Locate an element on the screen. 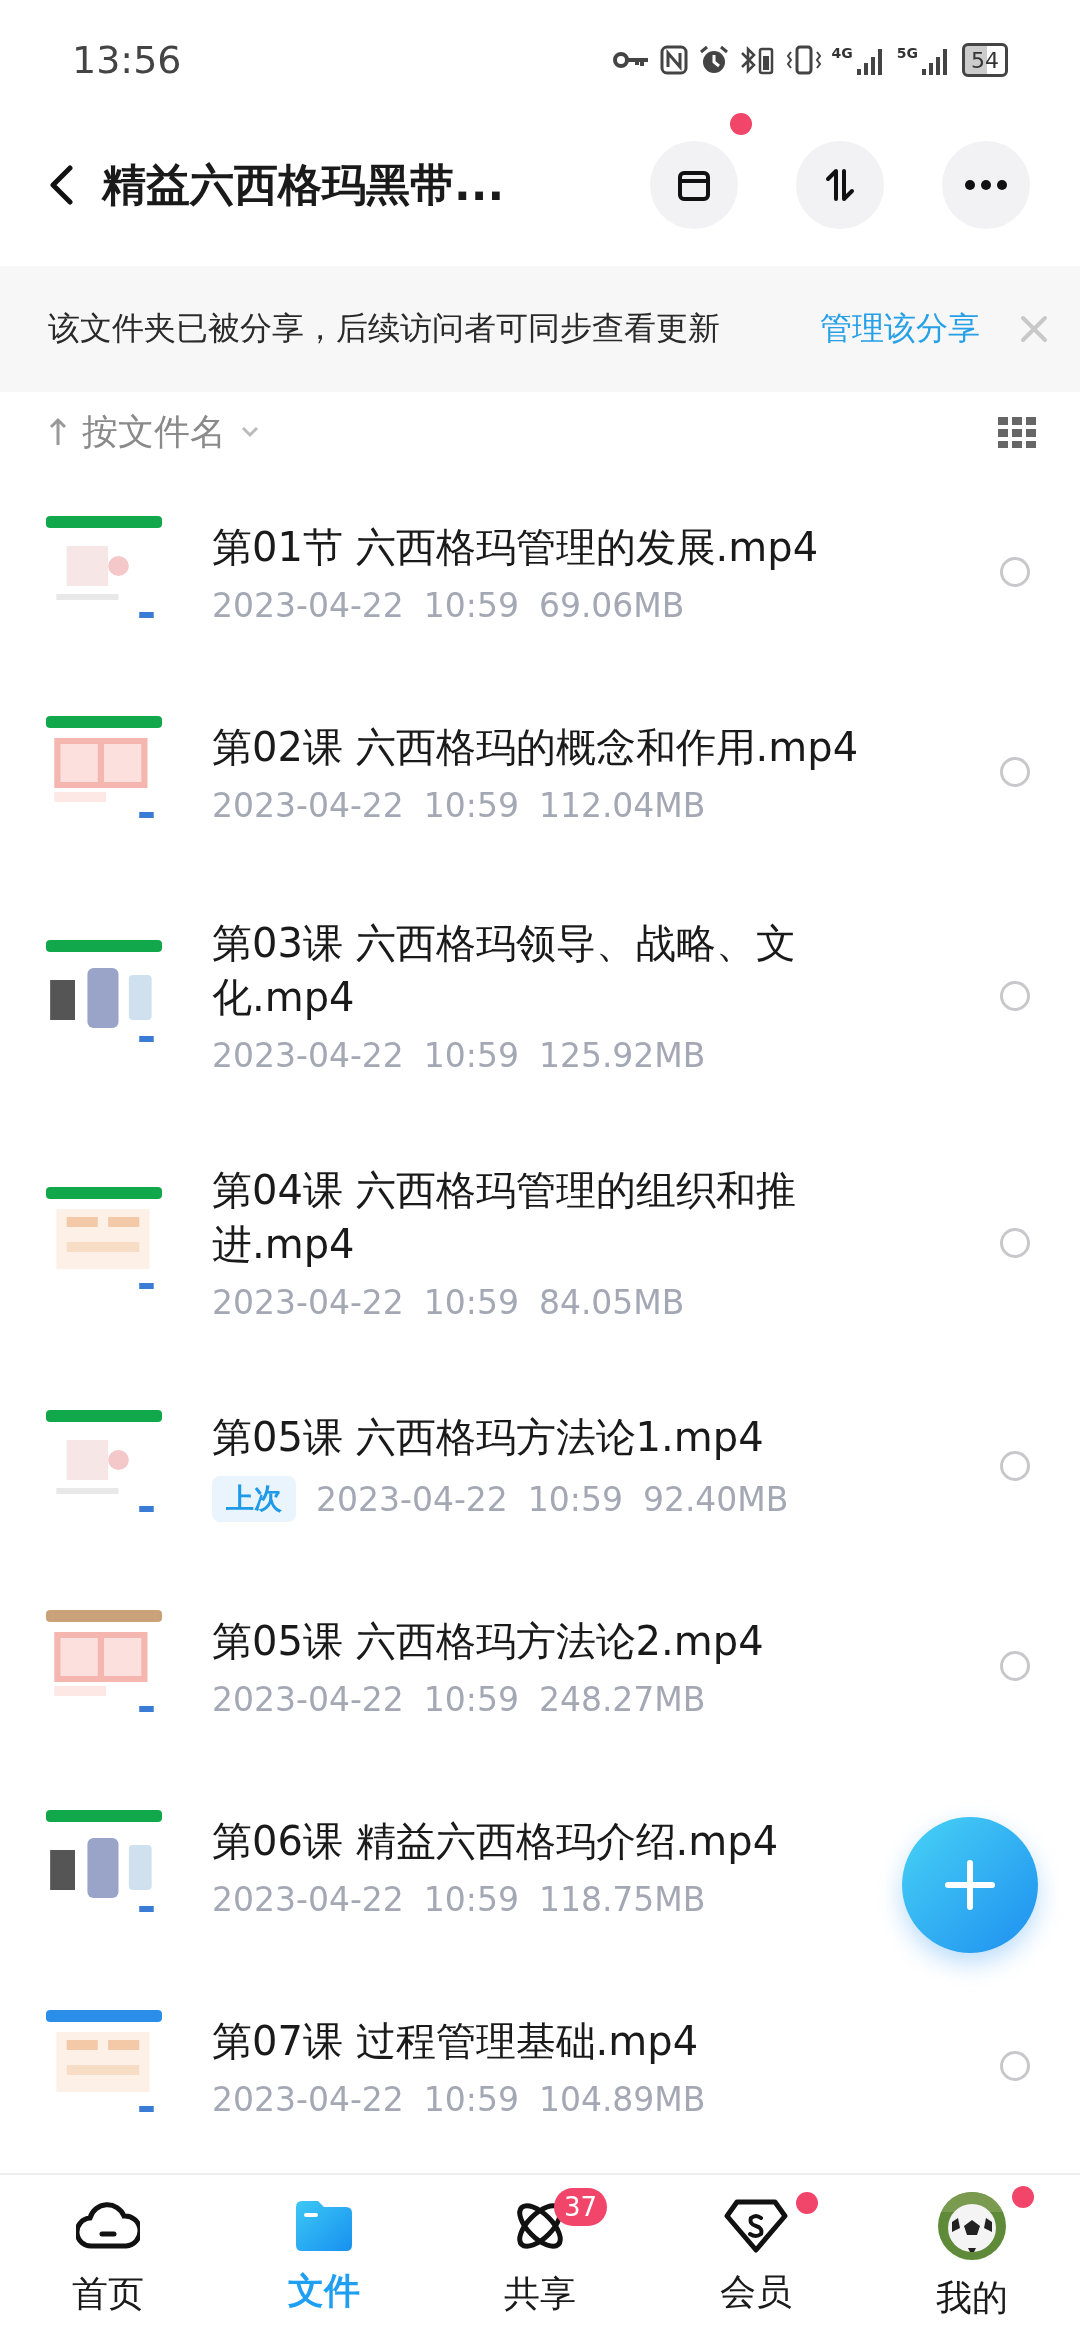 This screenshot has width=1080, height=2340. network-label: 5G is located at coordinates (907, 53).